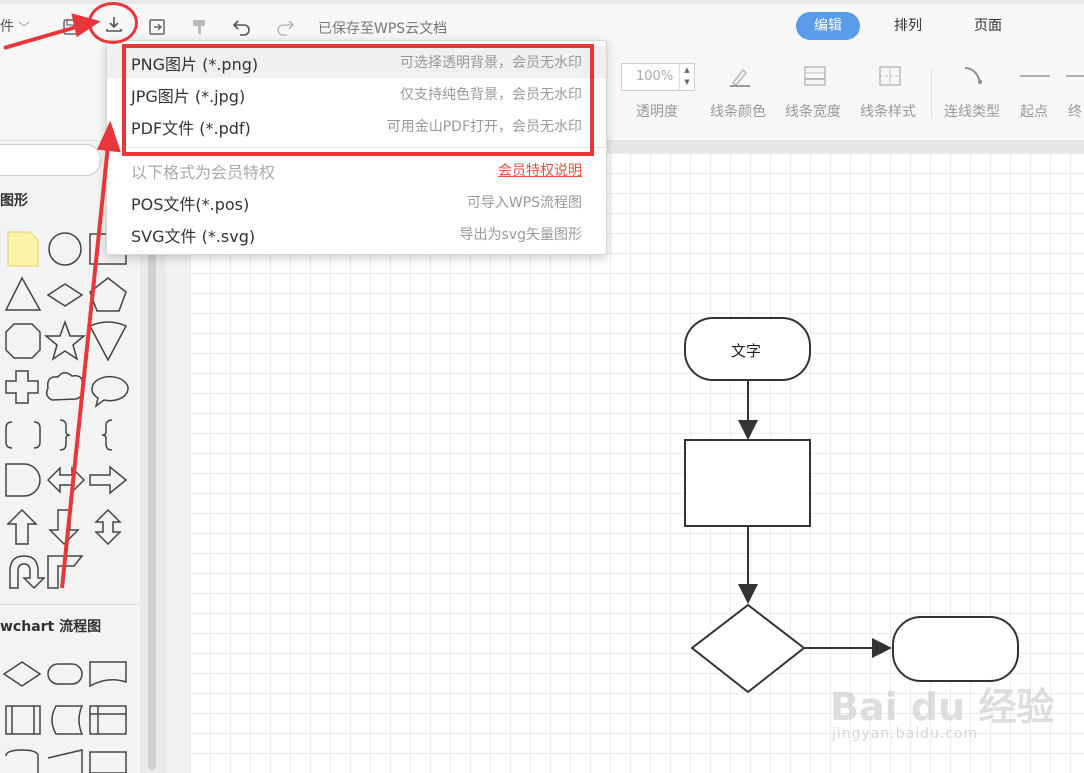  I want to click on title-strip, so click(542, 2).